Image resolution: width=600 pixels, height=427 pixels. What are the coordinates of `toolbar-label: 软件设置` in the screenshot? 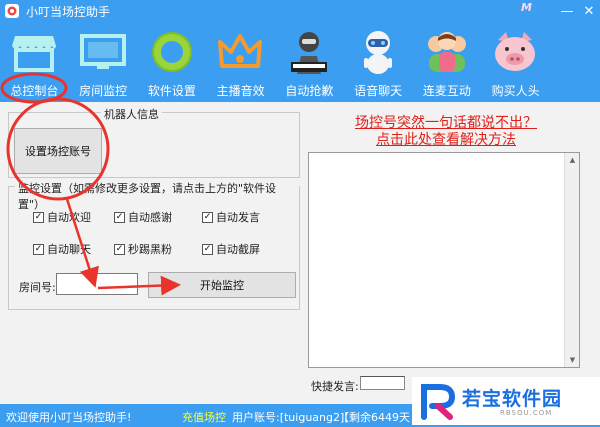 It's located at (171, 91).